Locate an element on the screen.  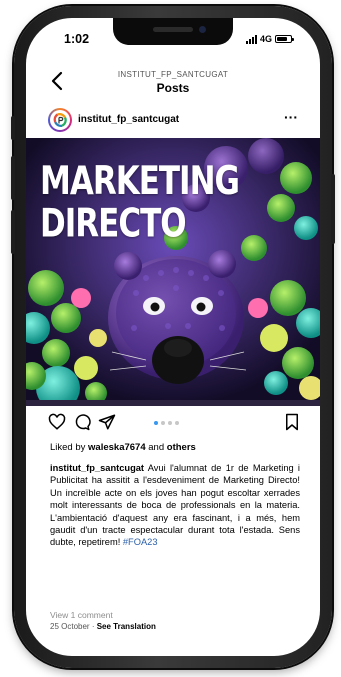
share-icon is located at coordinates (107, 424).